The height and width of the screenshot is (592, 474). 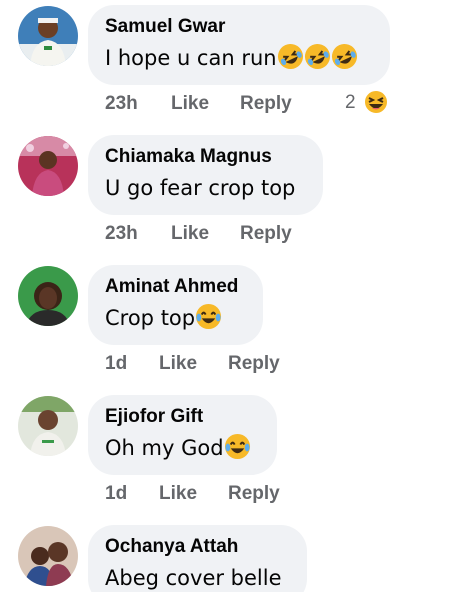 I want to click on comment-bubble: Ejiofor Gift Oh my God, so click(x=182, y=435).